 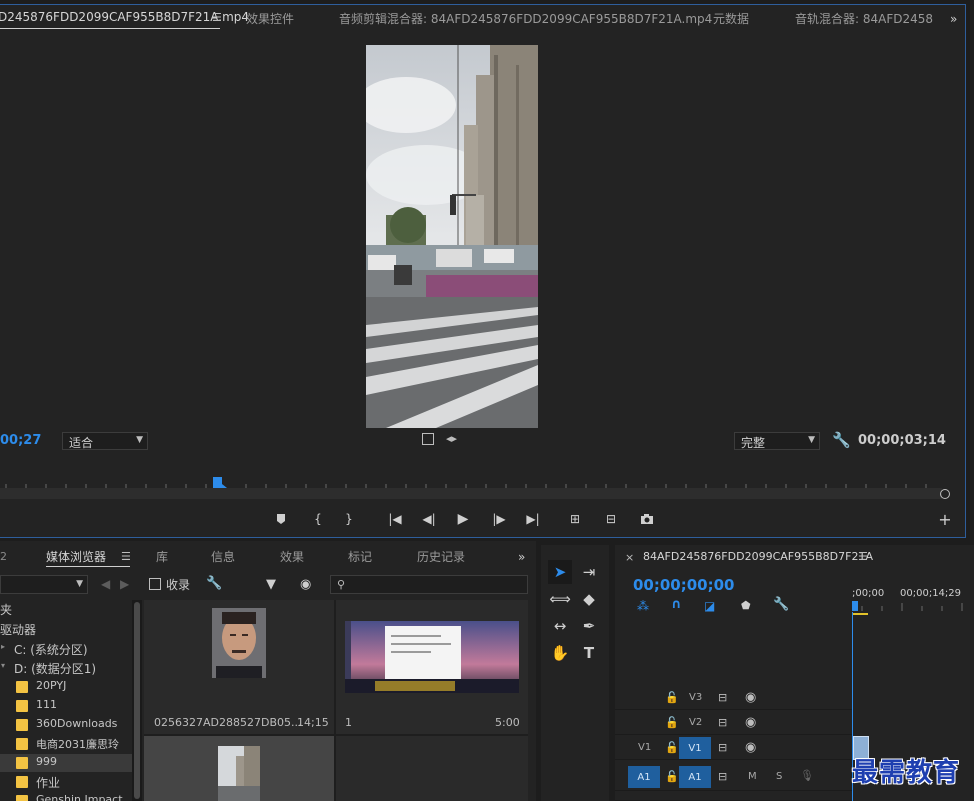 I want to click on tree-item-folder: 111, so click(x=66, y=706).